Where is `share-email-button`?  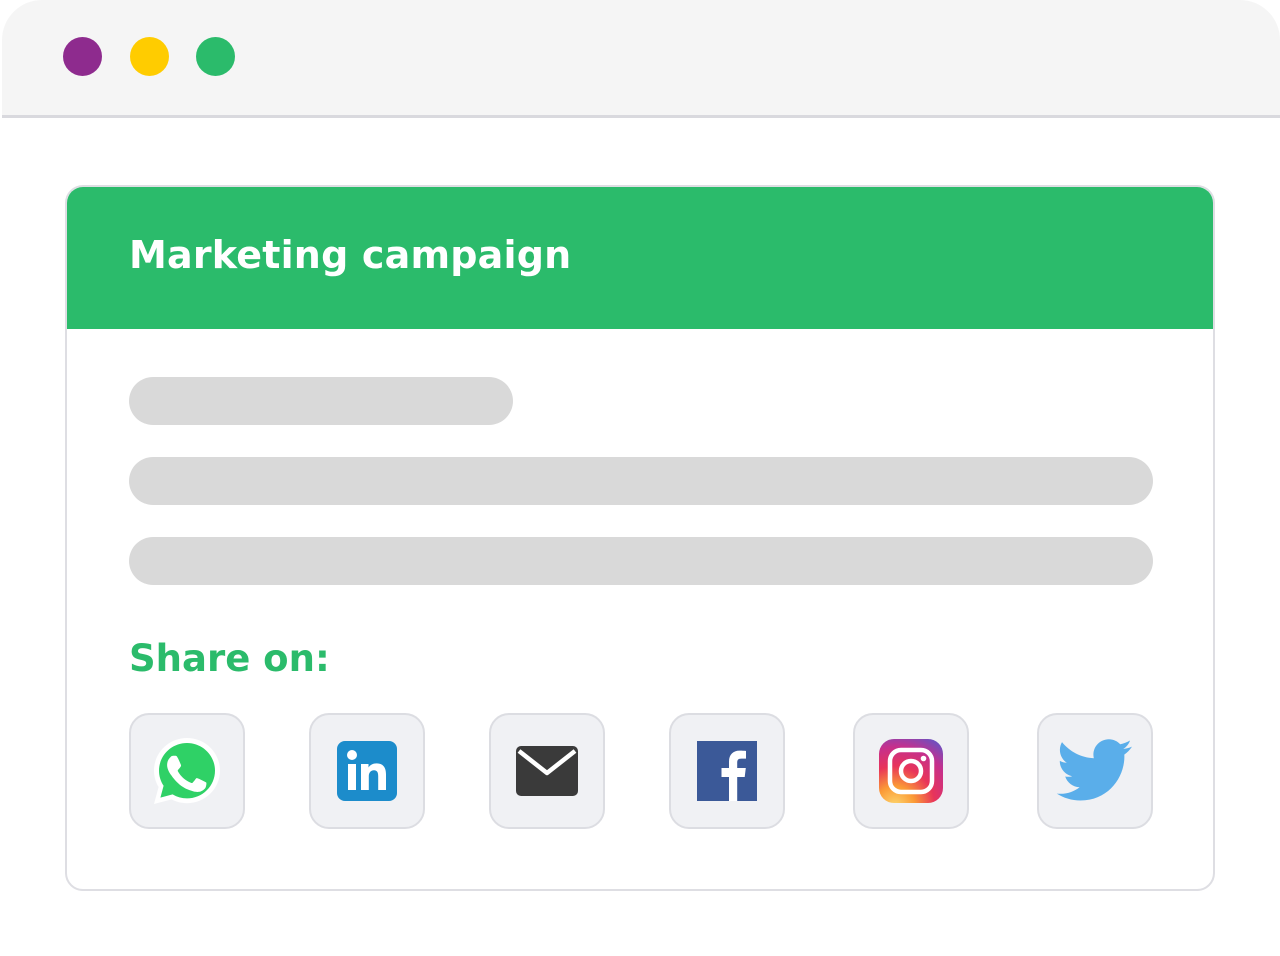
share-email-button is located at coordinates (547, 771).